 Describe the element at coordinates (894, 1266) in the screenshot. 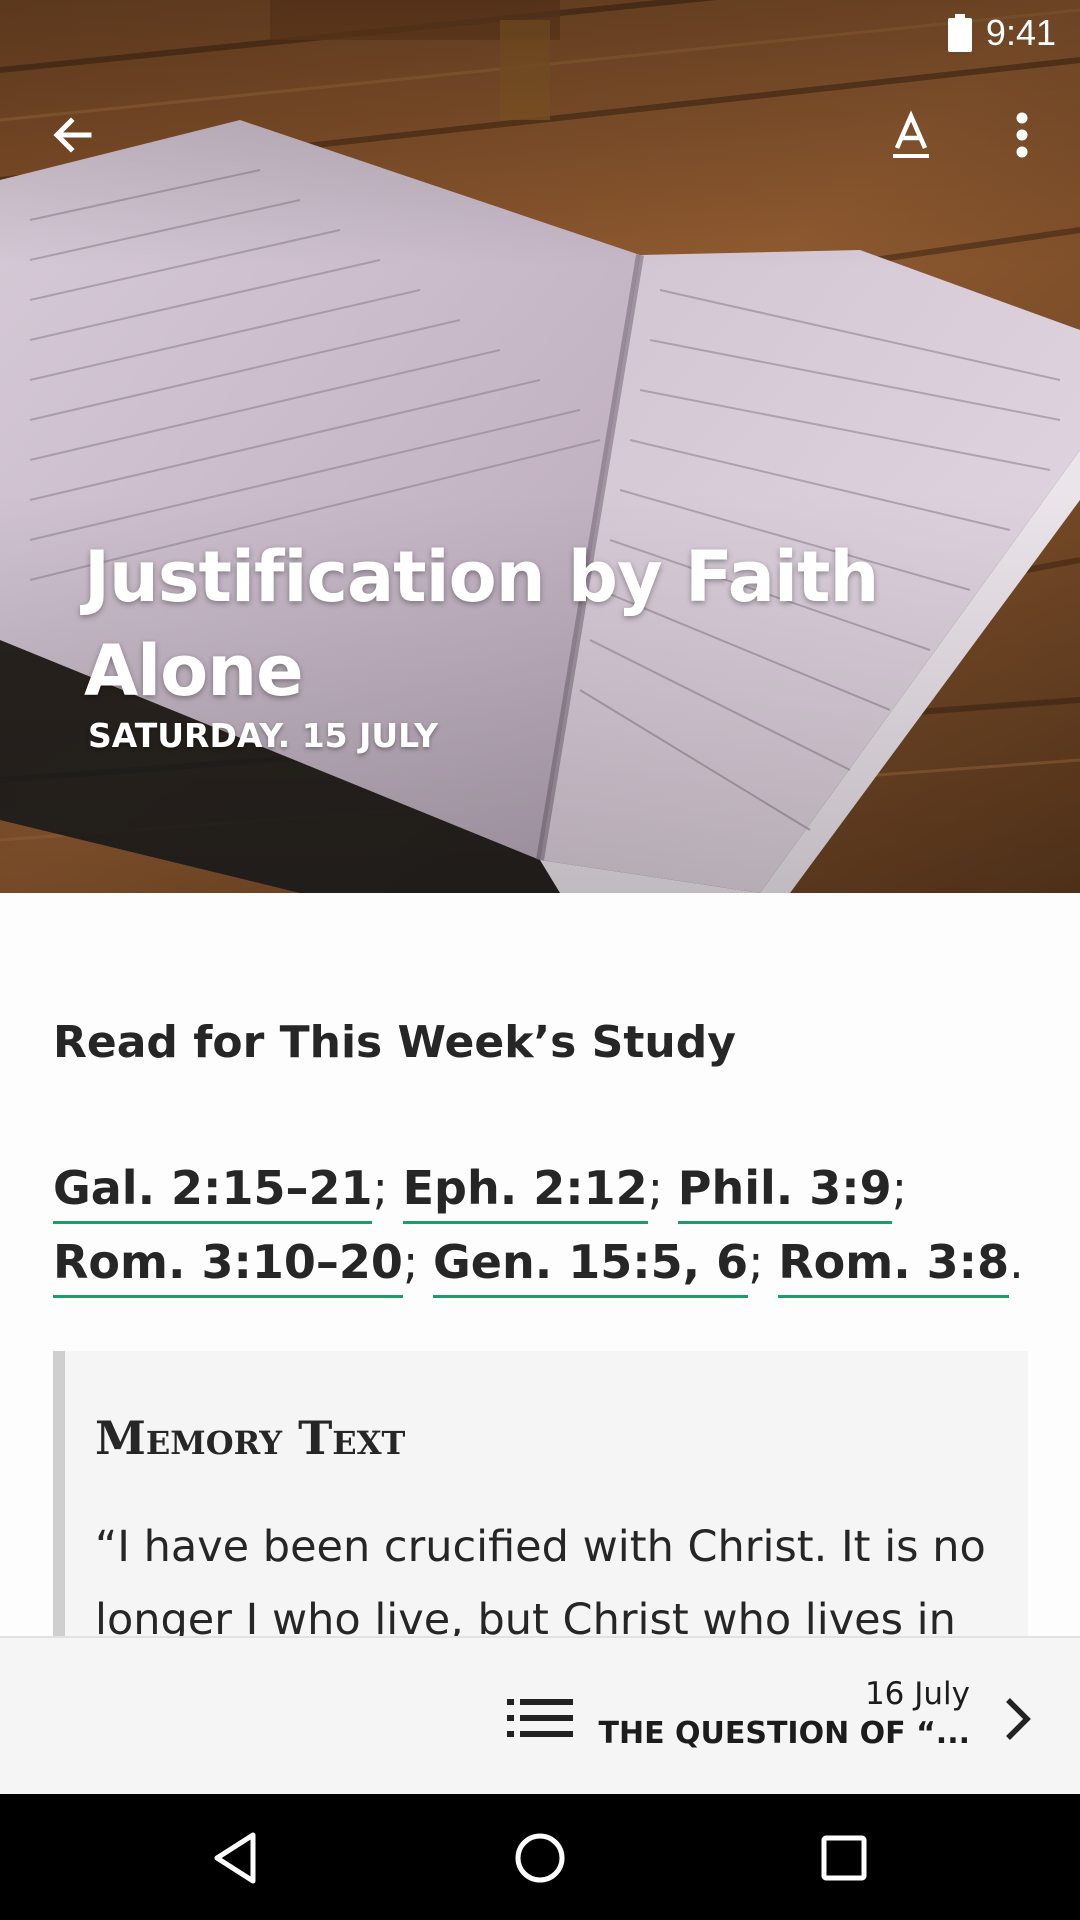

I see `reference-link: Rom. 3:8` at that location.